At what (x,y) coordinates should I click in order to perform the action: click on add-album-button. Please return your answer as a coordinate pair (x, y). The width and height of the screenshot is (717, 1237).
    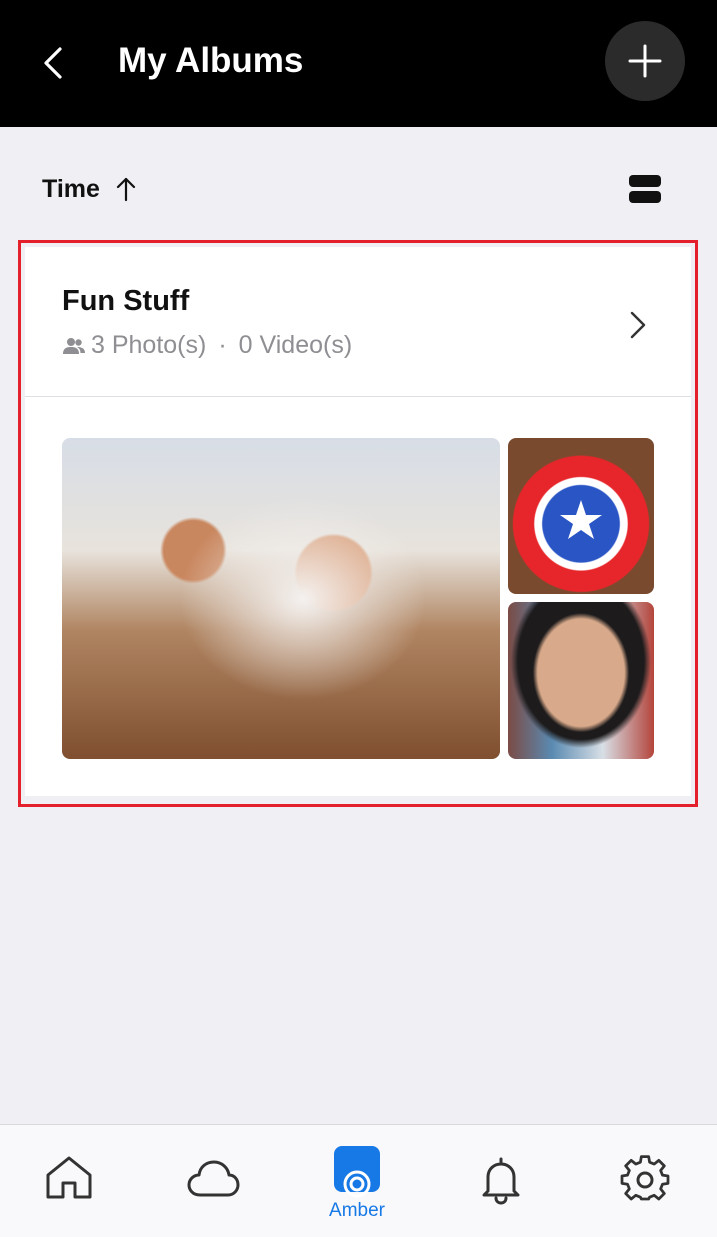
    Looking at the image, I should click on (645, 61).